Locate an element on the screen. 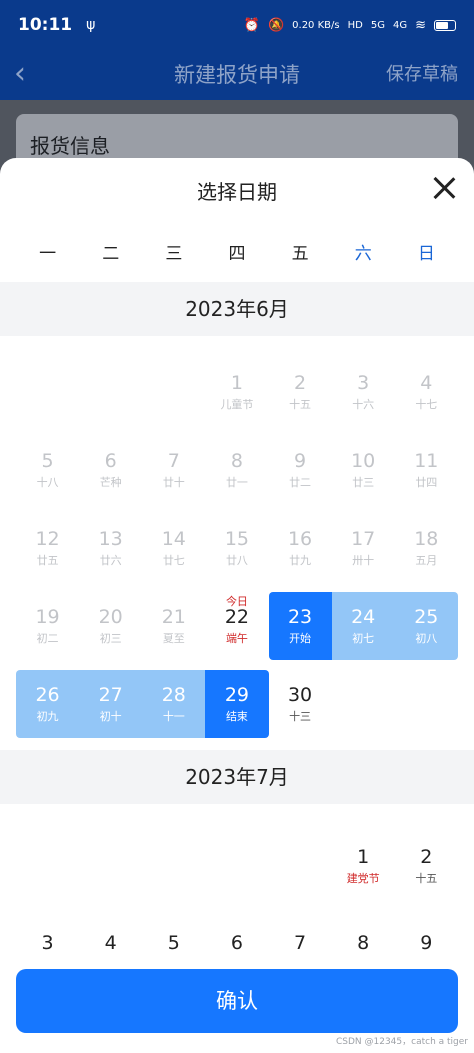 Image resolution: width=474 pixels, height=1053 pixels. lunar-label: 初三 is located at coordinates (110, 638).